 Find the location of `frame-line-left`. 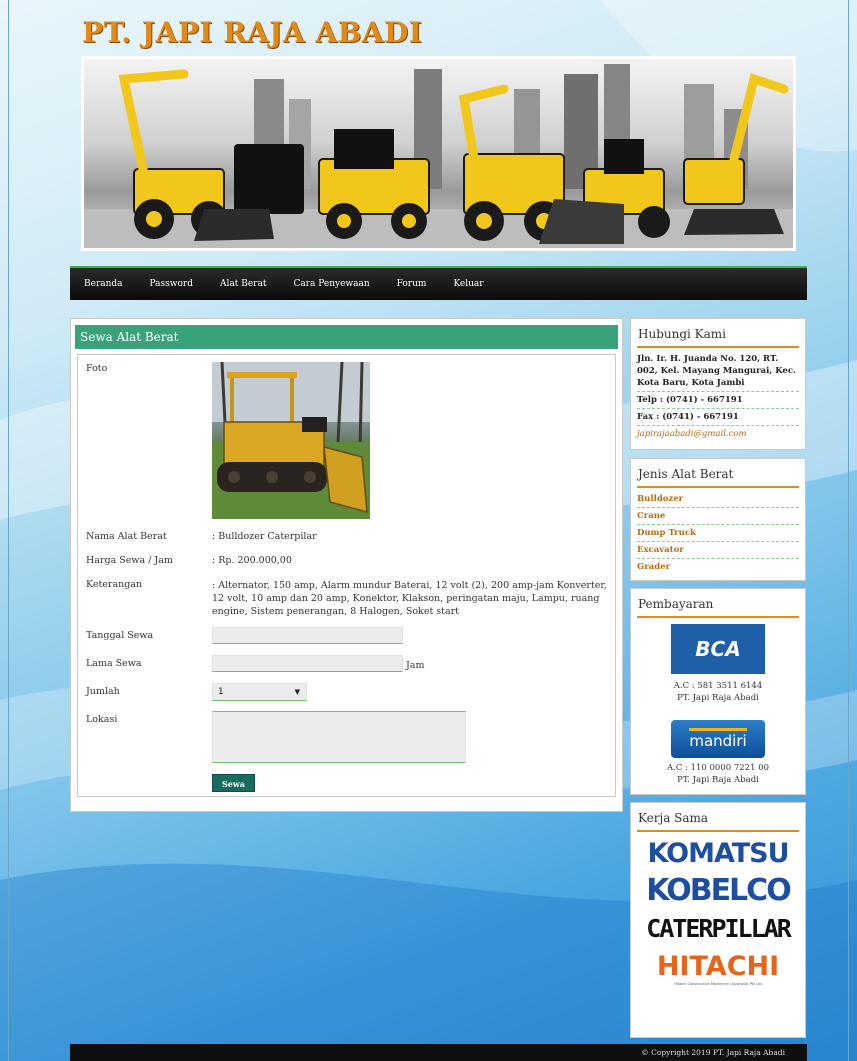

frame-line-left is located at coordinates (8, 530).